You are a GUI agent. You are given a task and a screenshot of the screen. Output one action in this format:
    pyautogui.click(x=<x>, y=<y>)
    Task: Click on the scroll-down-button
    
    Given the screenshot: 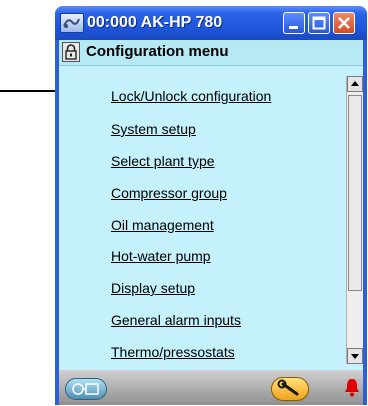 What is the action you would take?
    pyautogui.click(x=355, y=356)
    